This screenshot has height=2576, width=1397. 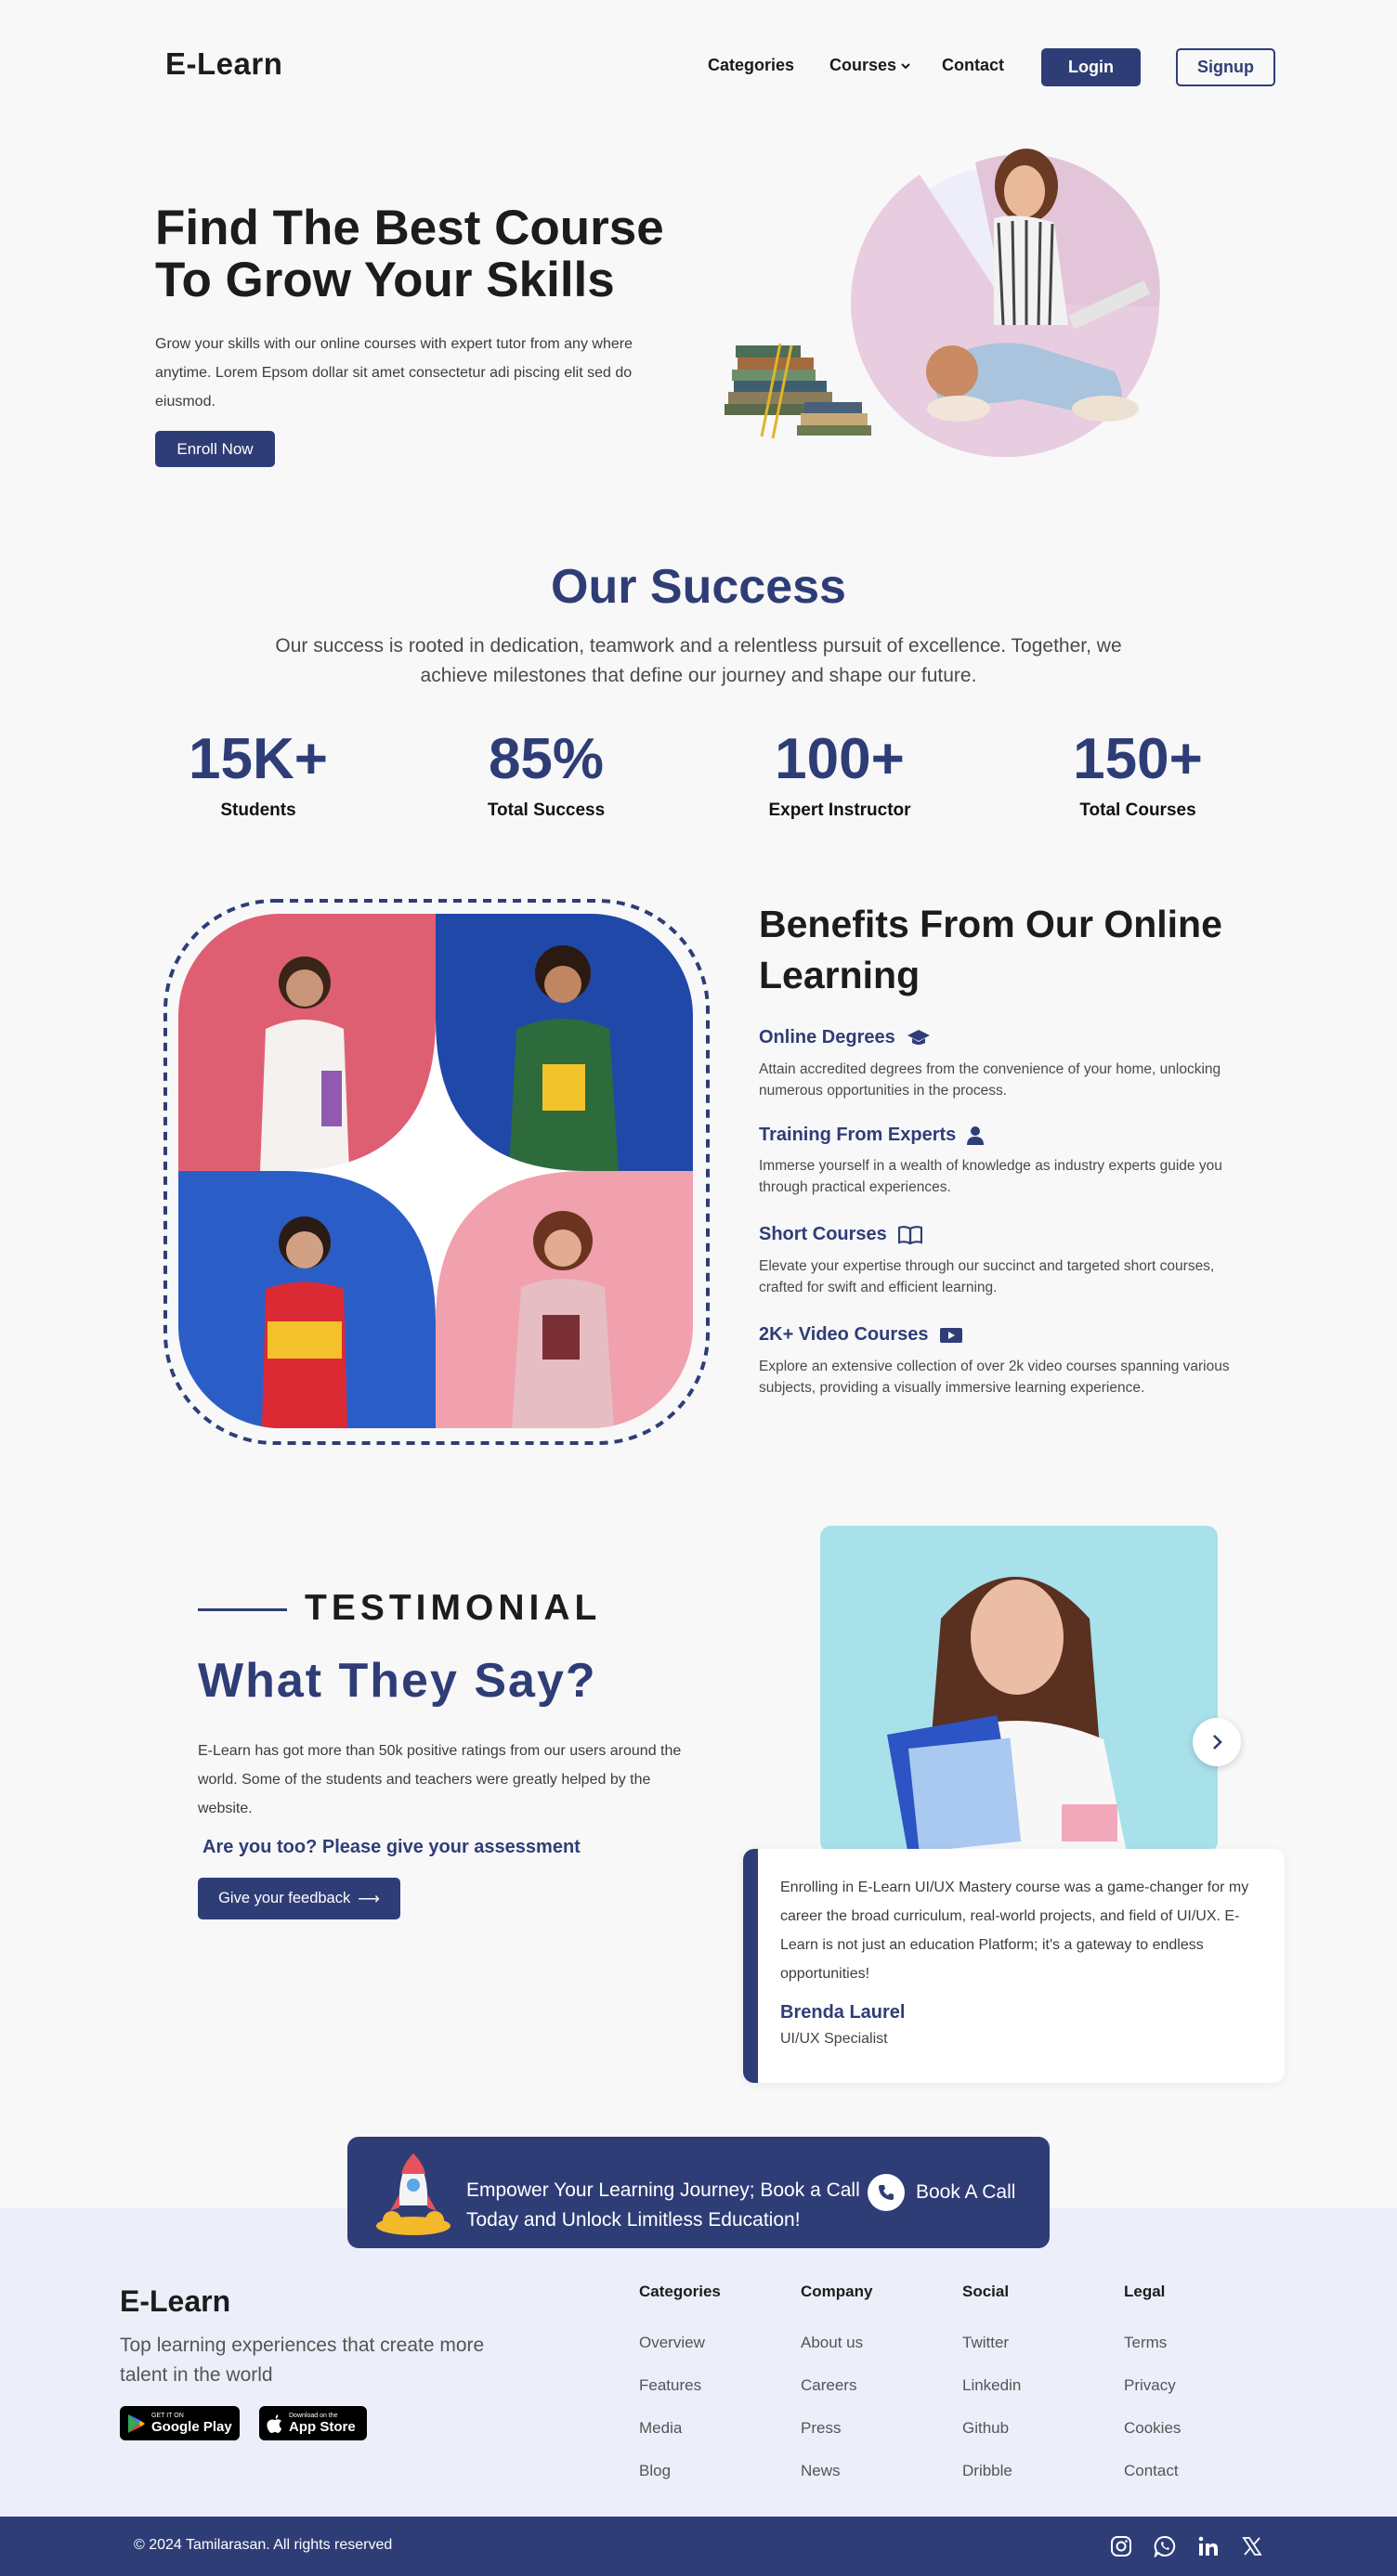 What do you see at coordinates (827, 1037) in the screenshot?
I see `benefit-title: Online Degrees` at bounding box center [827, 1037].